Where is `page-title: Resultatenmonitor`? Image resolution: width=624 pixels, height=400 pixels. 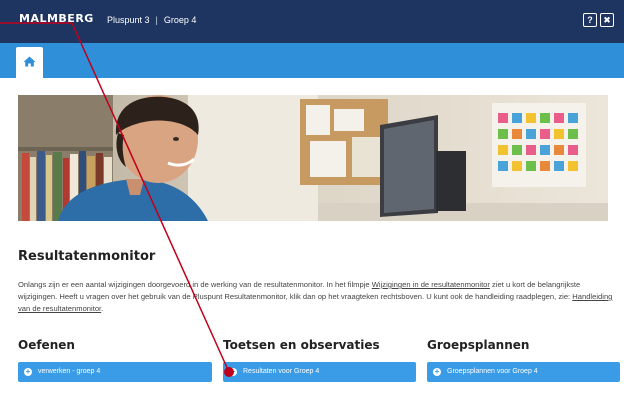
page-title: Resultatenmonitor is located at coordinates (87, 256).